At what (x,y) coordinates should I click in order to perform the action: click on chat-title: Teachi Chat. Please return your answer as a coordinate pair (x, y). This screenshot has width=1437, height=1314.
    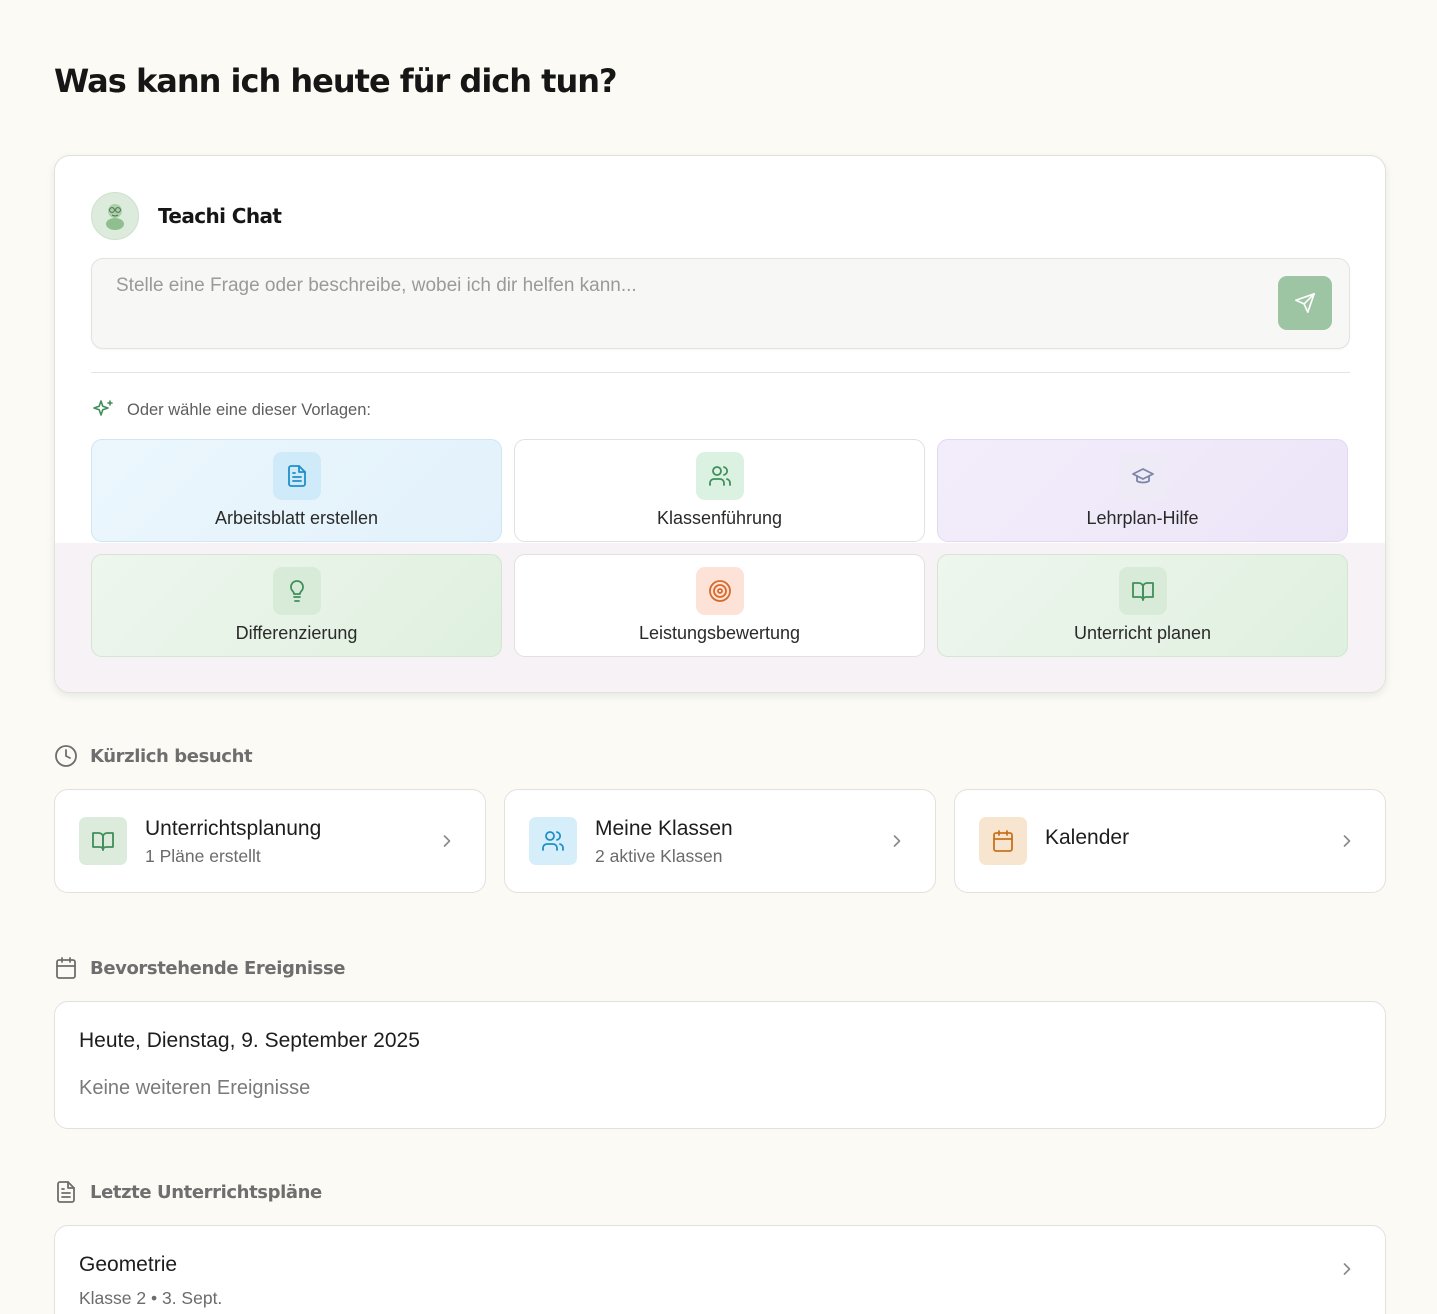
    Looking at the image, I should click on (220, 216).